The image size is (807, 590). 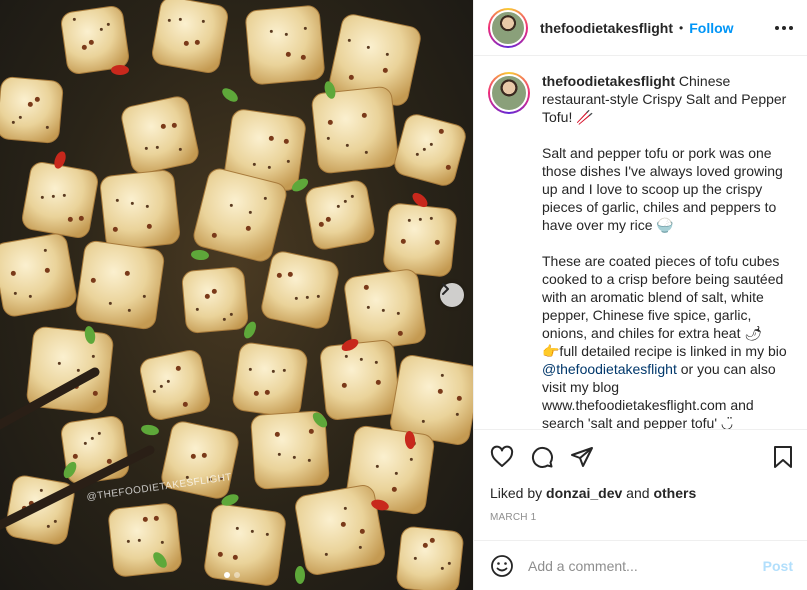 What do you see at coordinates (606, 28) in the screenshot?
I see `header-username: thefoodietakesflight` at bounding box center [606, 28].